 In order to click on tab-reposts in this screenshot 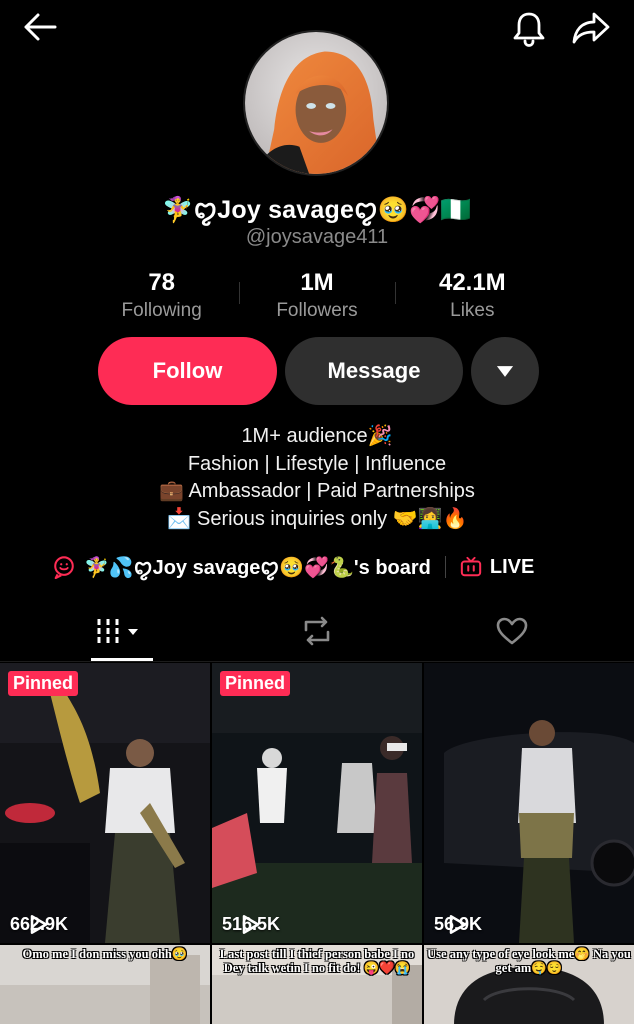, I will do `click(317, 631)`.